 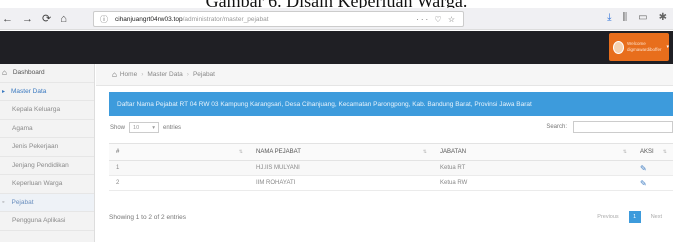 I want to click on sidebar-item-pengguna-aplikasi: Pengguna Aplikasi, so click(x=47, y=221).